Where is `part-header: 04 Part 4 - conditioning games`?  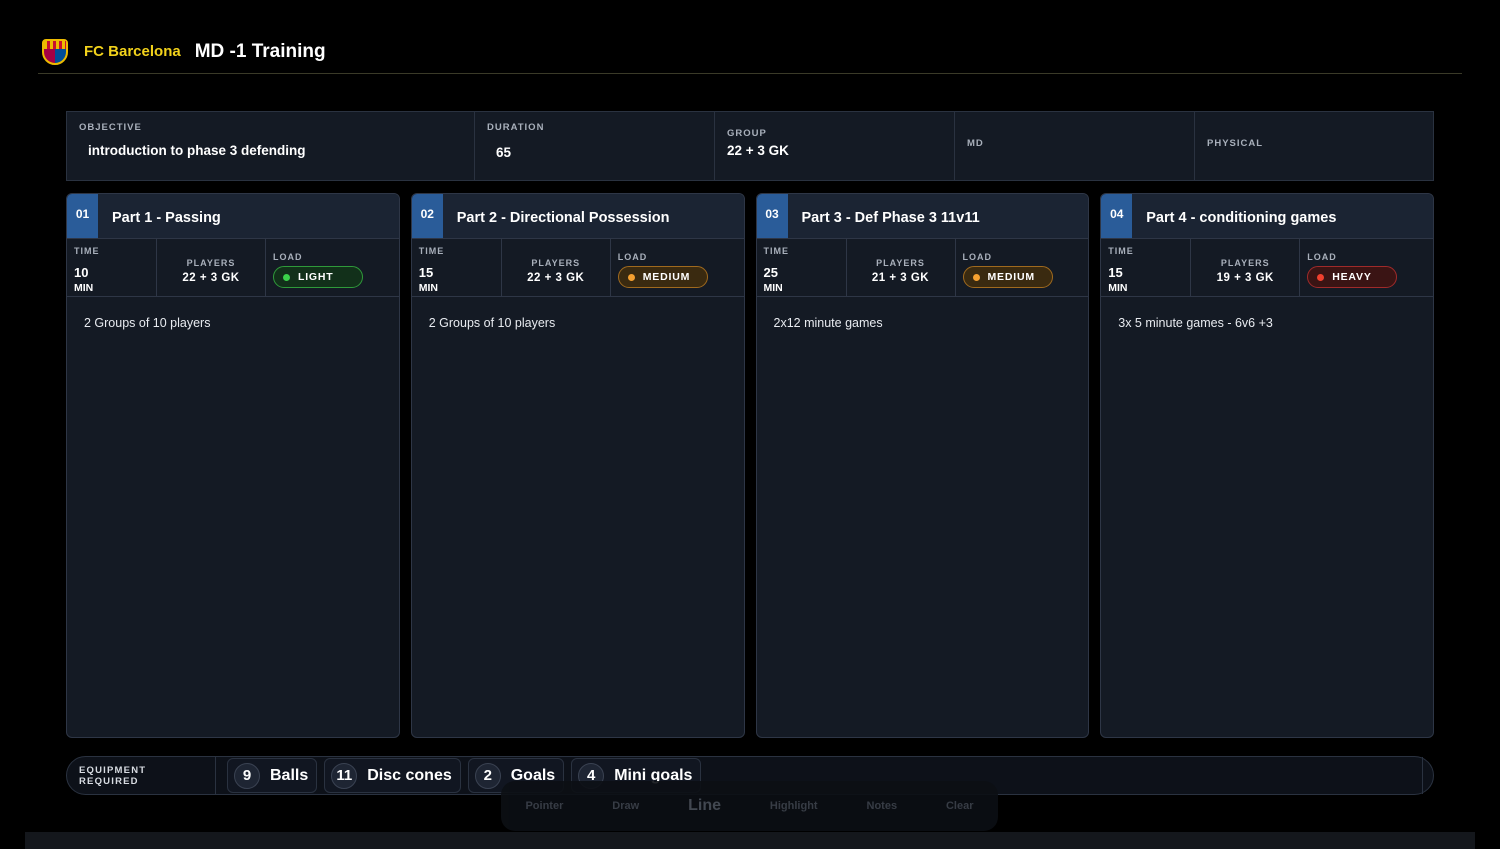 part-header: 04 Part 4 - conditioning games is located at coordinates (1267, 216).